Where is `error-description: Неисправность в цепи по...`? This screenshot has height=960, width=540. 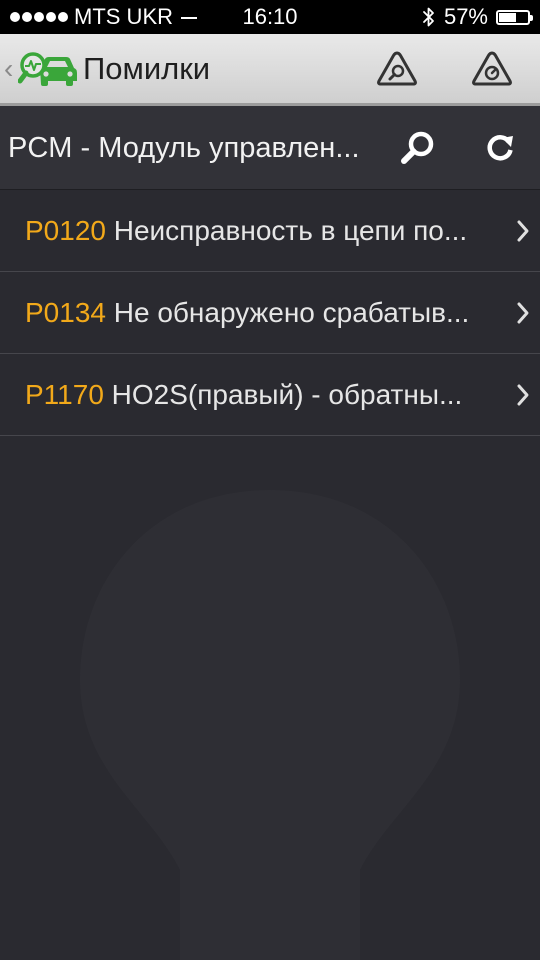
error-description: Неисправность в цепи по... is located at coordinates (290, 230).